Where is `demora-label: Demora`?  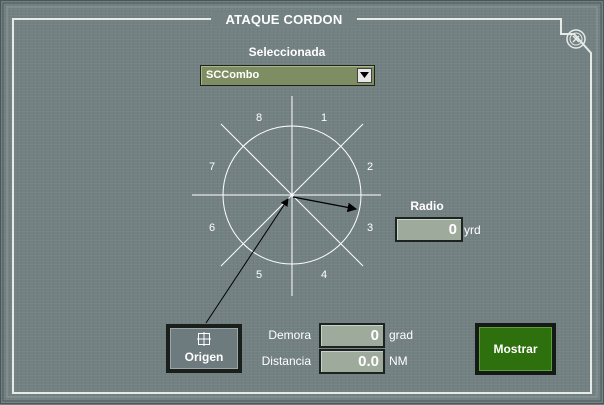
demora-label: Demora is located at coordinates (289, 335).